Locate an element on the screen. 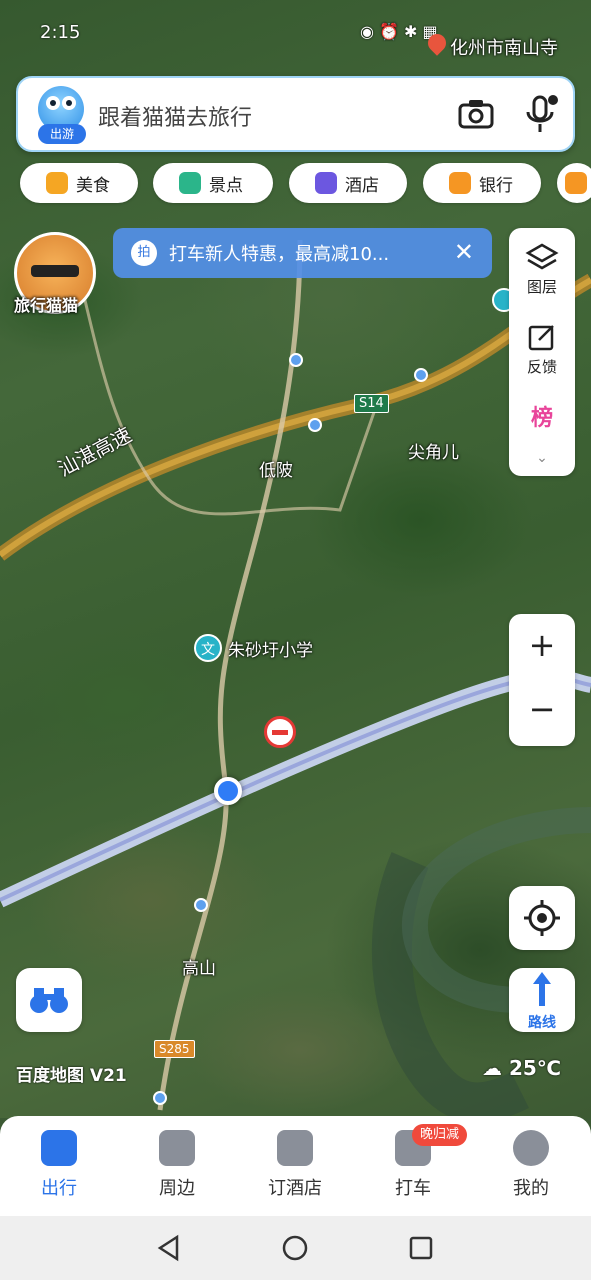  home-icon is located at coordinates (295, 1248).